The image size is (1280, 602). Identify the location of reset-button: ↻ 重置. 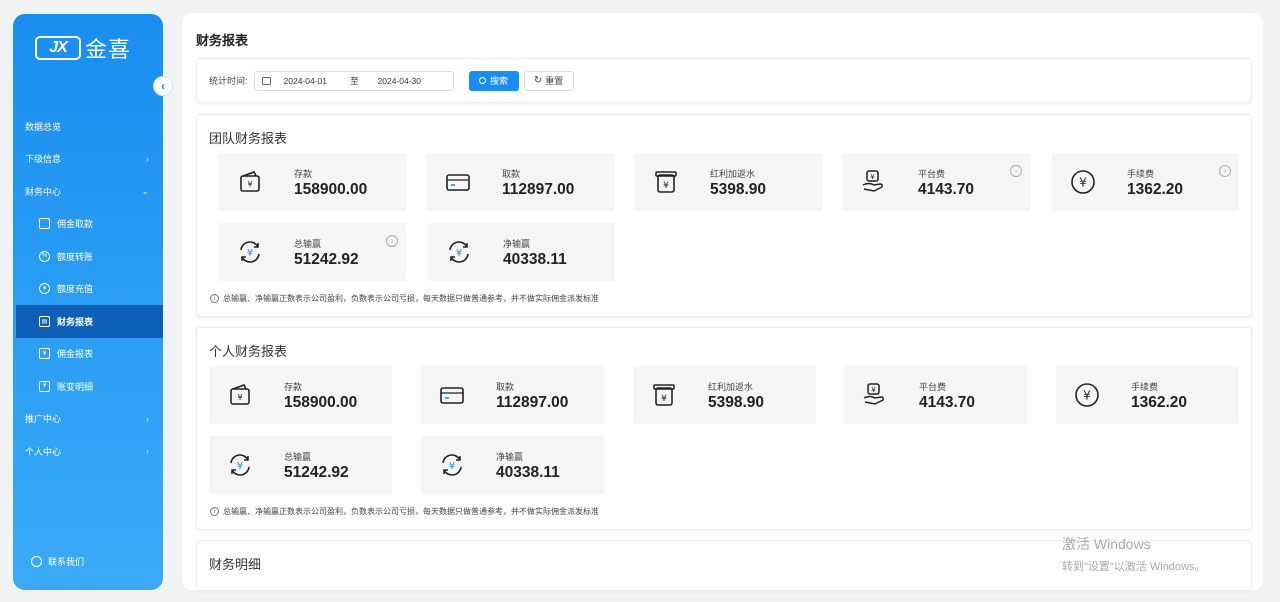
(548, 80).